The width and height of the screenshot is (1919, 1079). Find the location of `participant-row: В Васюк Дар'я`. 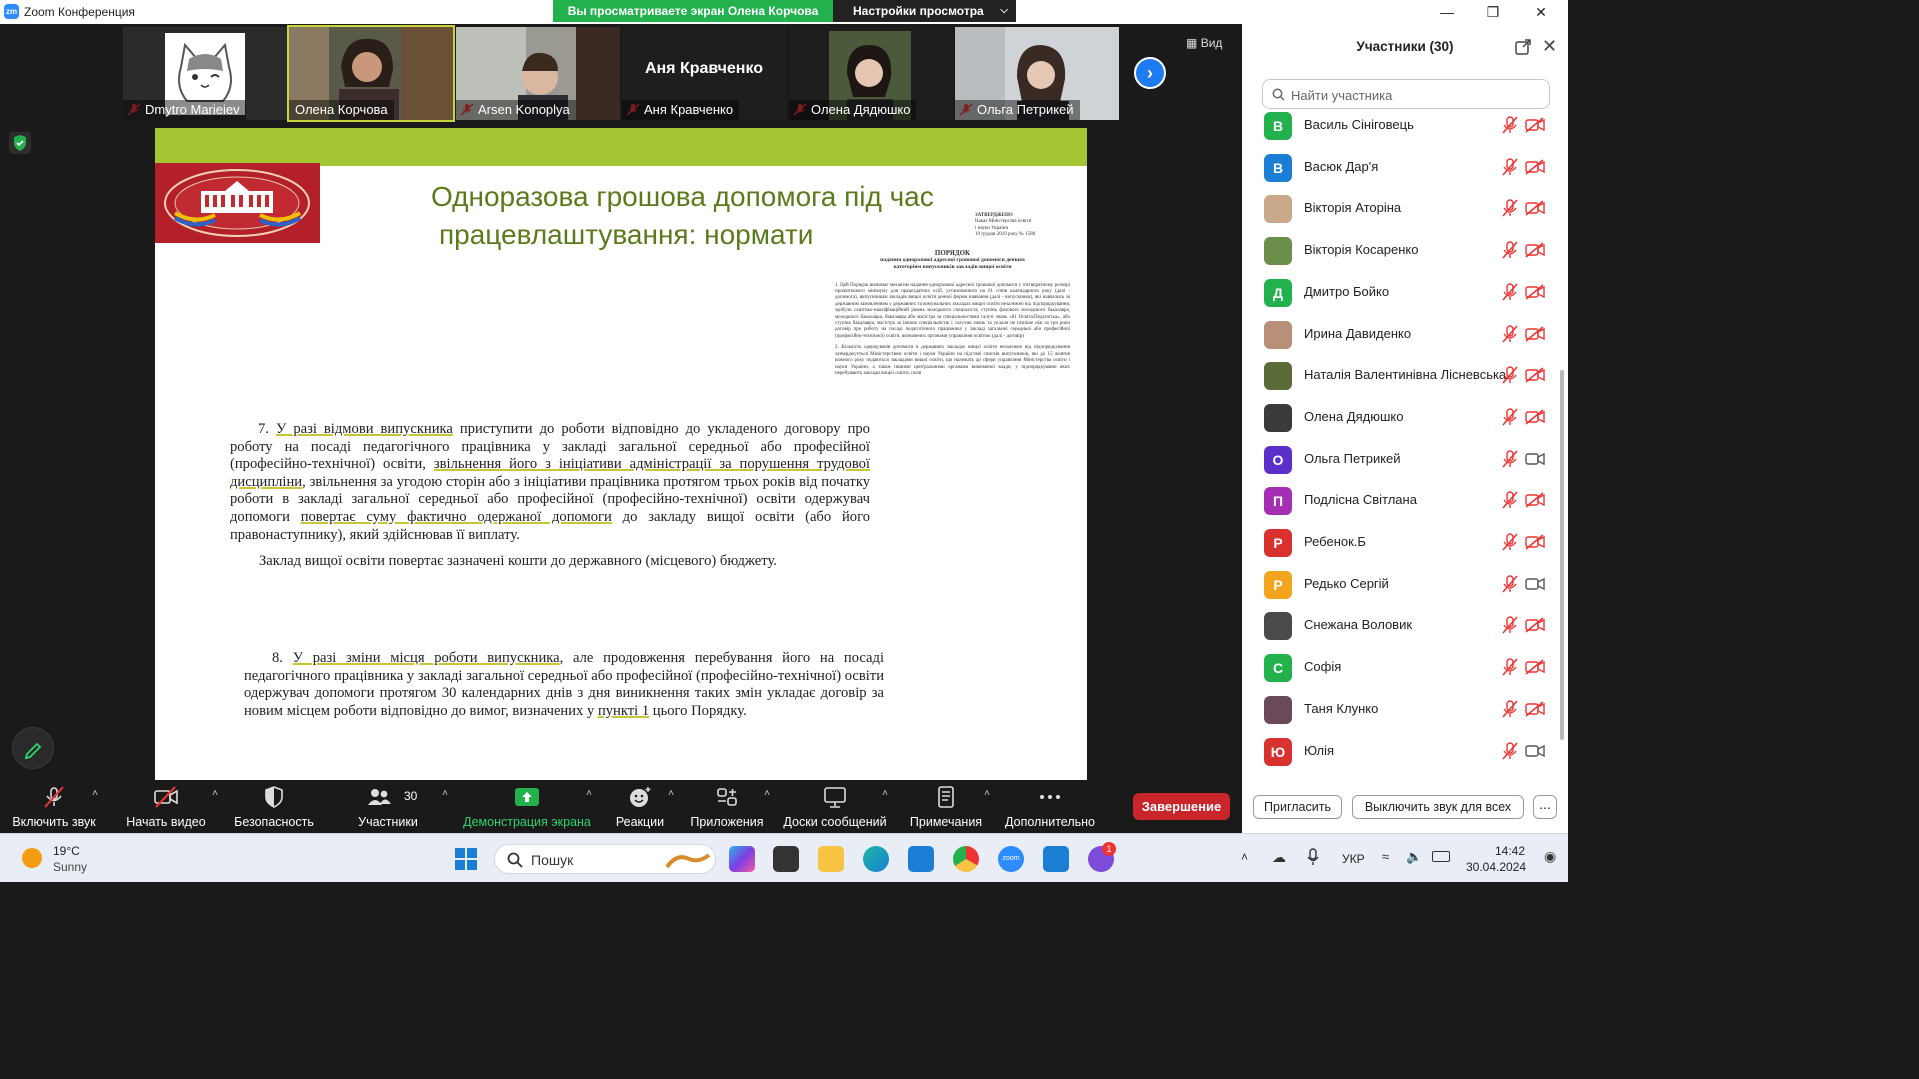

participant-row: В Васюк Дар'я is located at coordinates (1406, 167).